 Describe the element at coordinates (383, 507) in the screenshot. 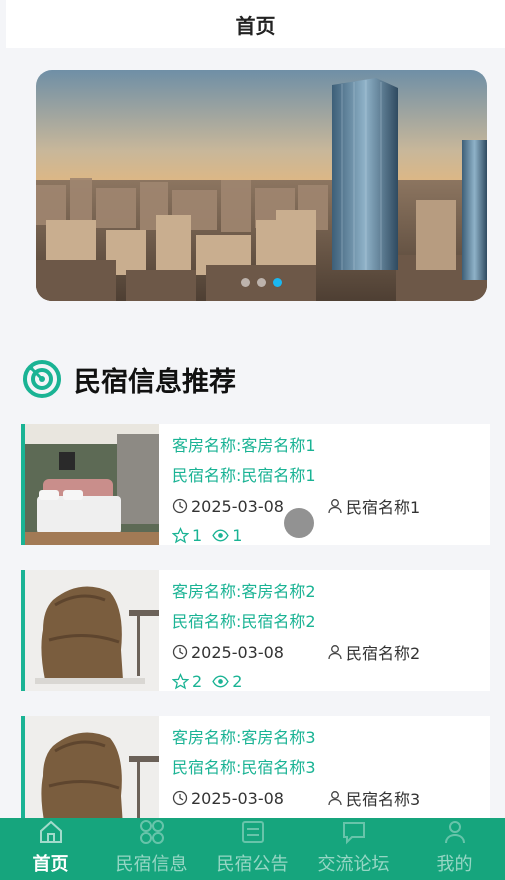

I see `owner-name: 民宿名称1` at that location.